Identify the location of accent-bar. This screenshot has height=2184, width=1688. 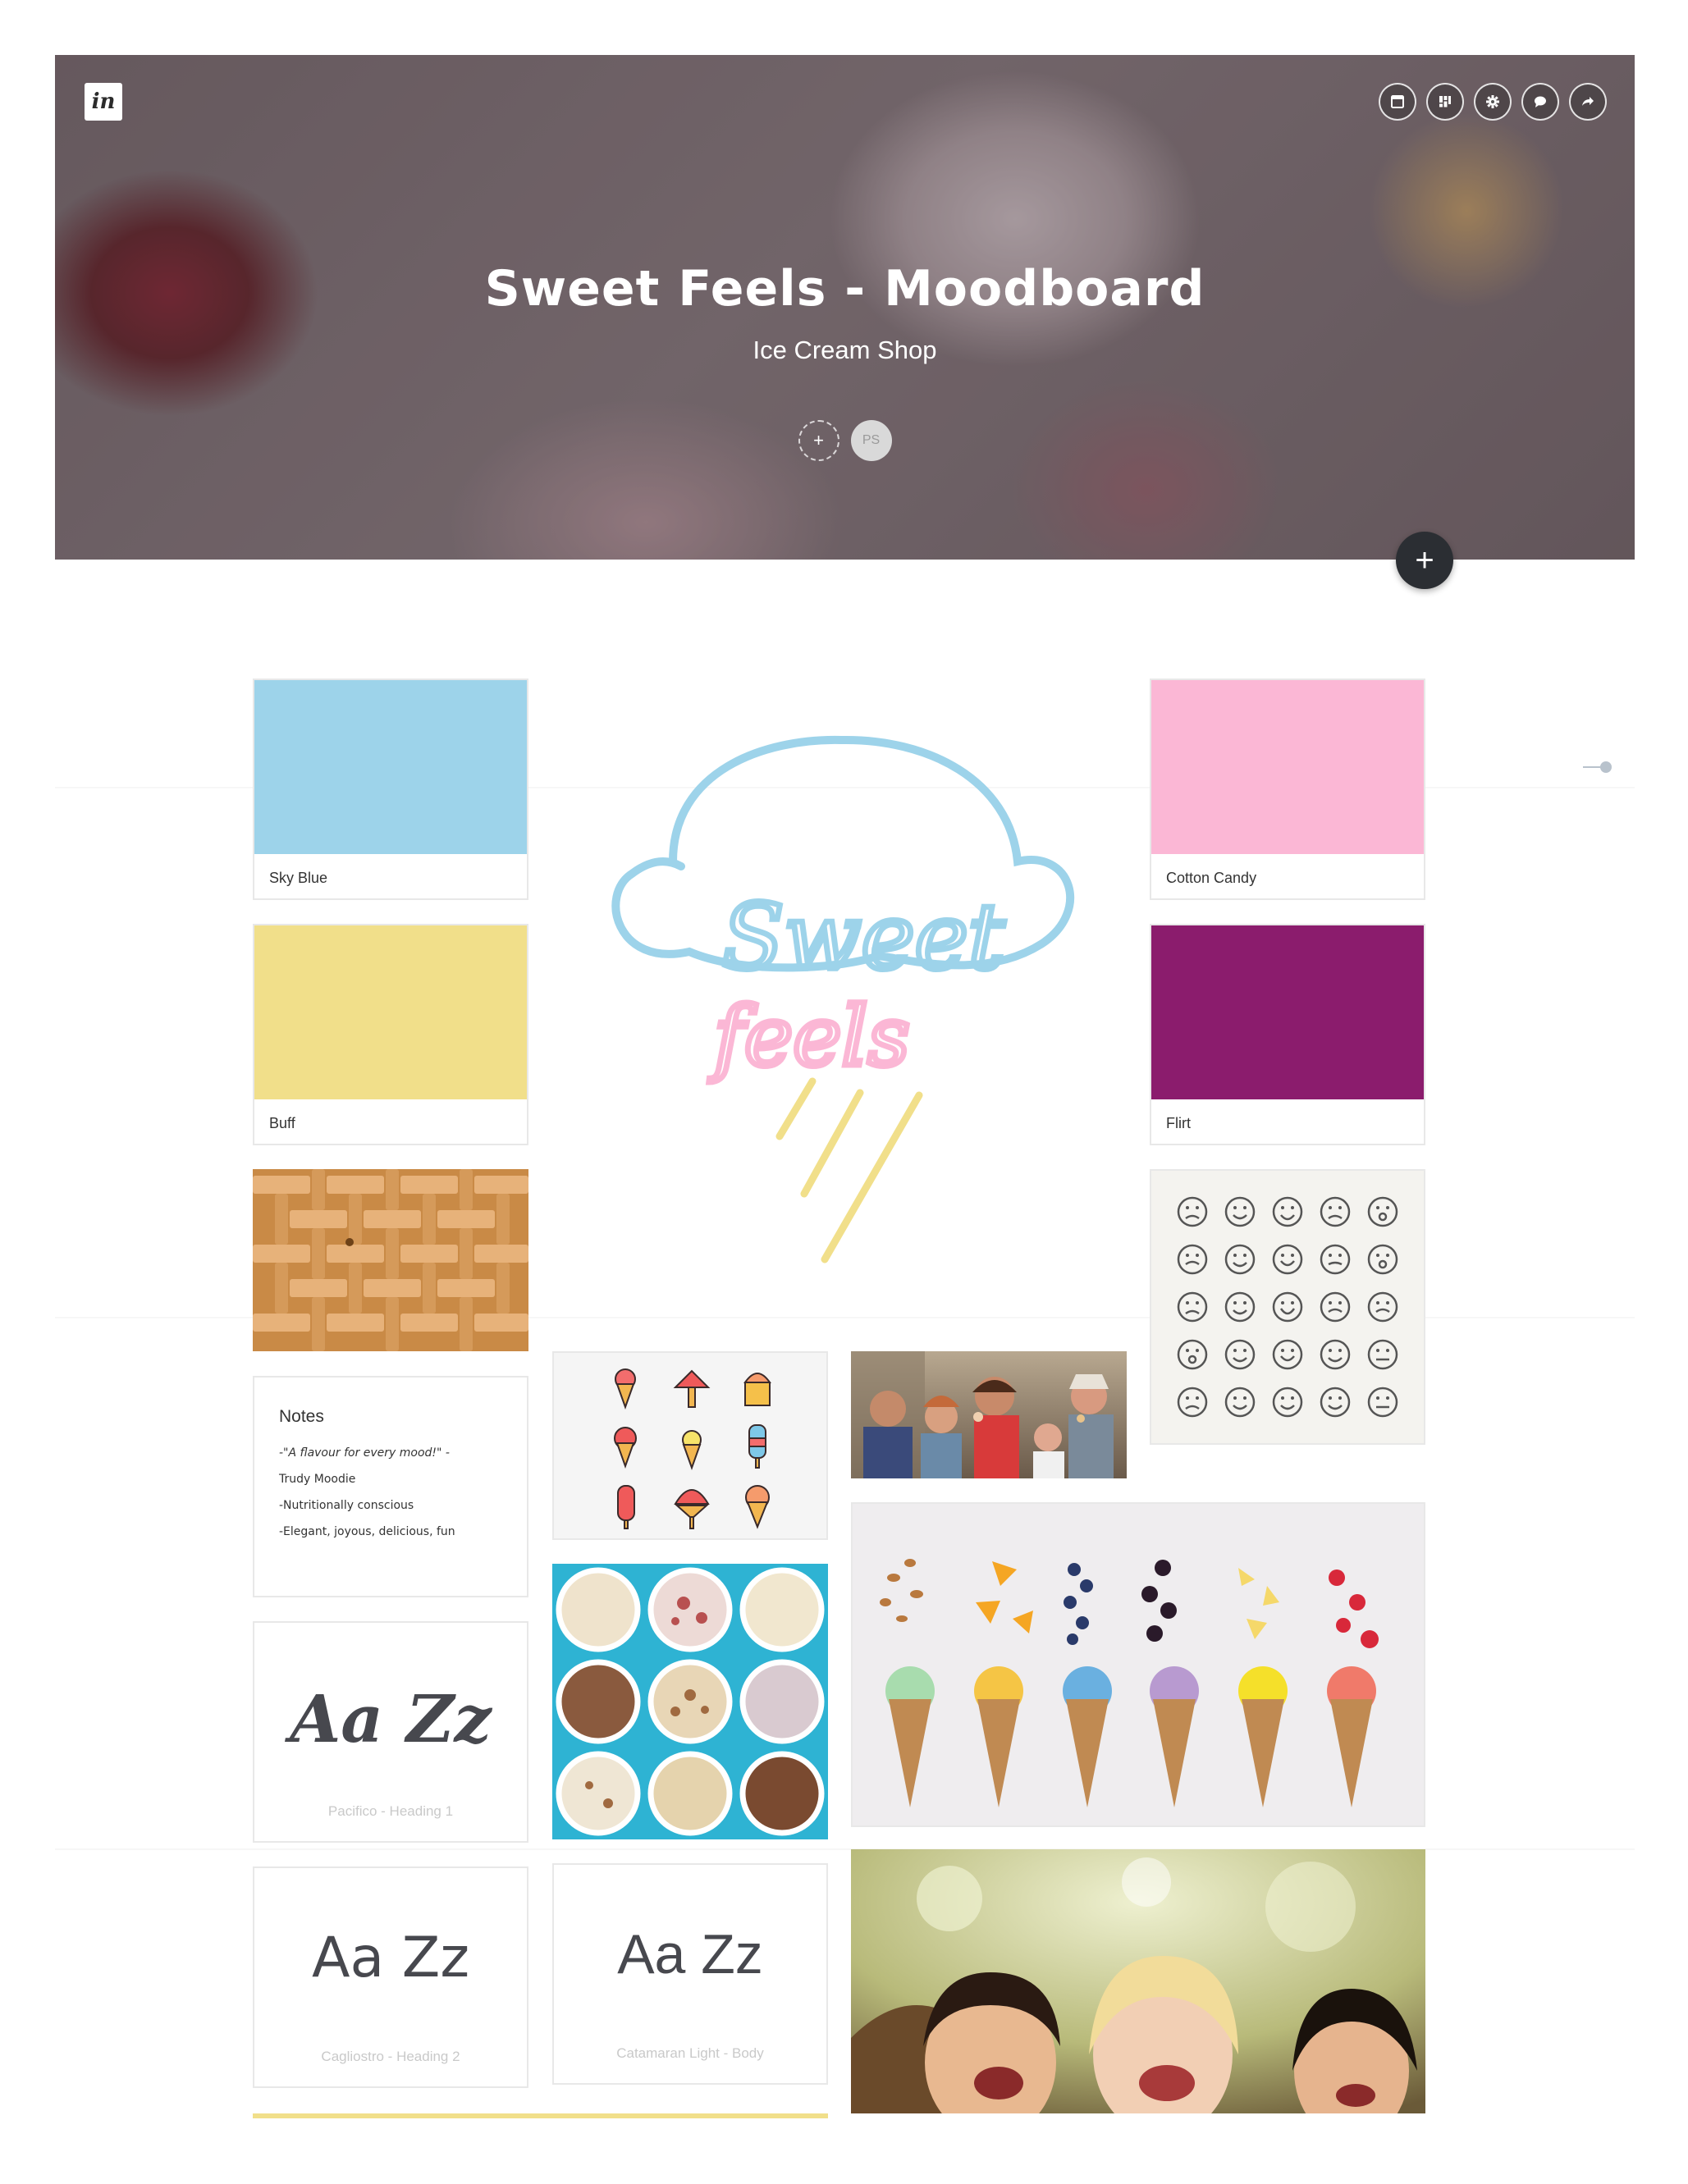
(540, 2115).